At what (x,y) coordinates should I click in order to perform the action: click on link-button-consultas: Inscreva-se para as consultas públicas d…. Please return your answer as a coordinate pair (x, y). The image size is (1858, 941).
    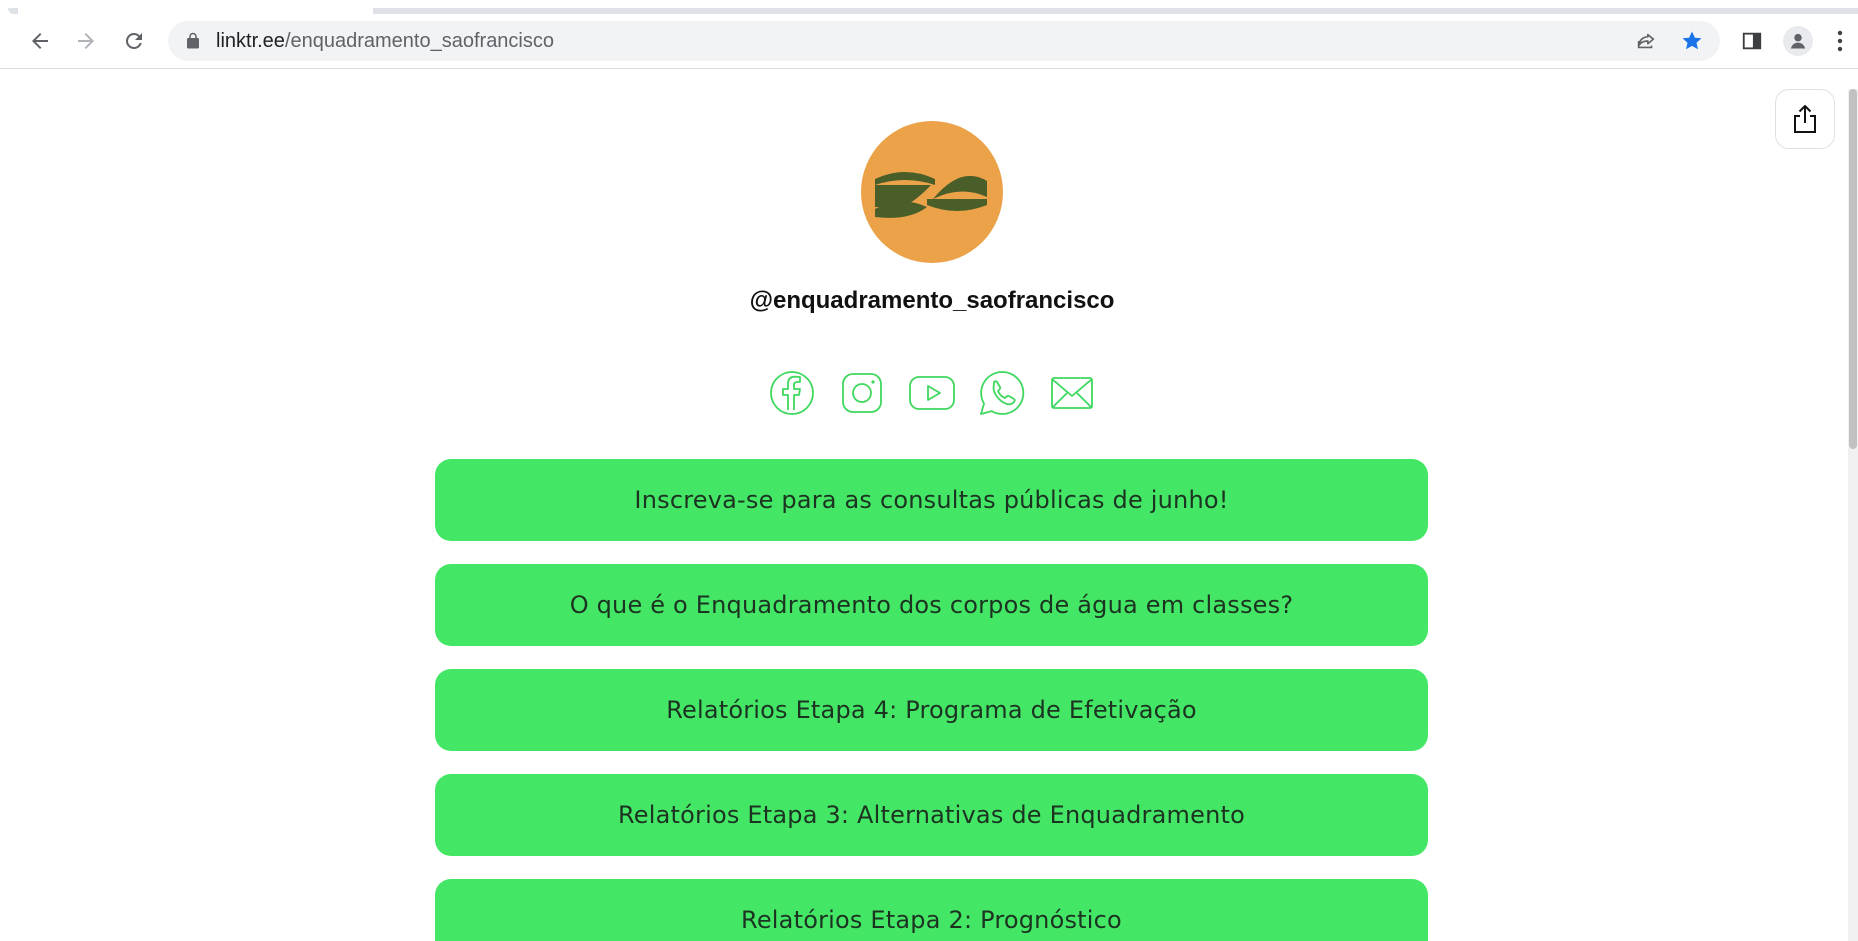
    Looking at the image, I should click on (931, 500).